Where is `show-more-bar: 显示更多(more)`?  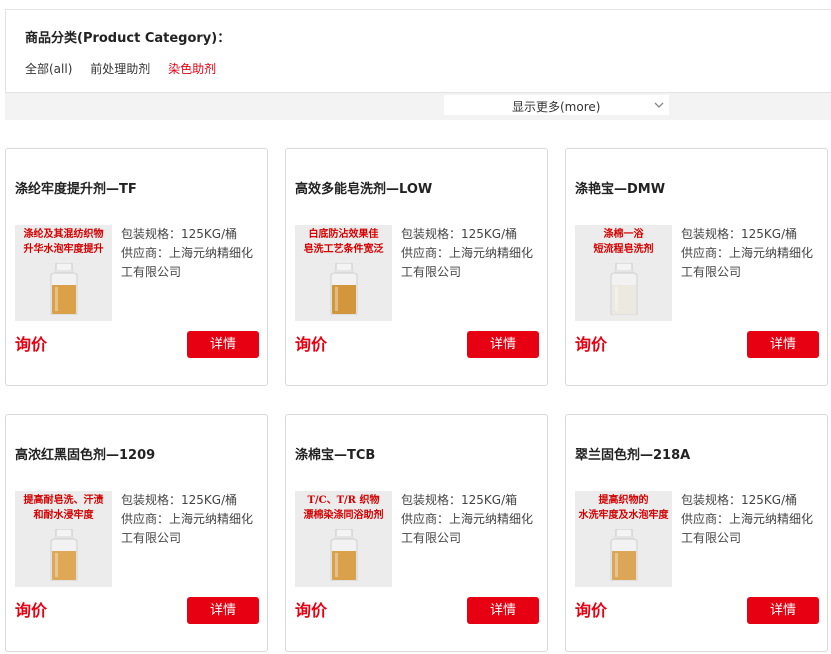 show-more-bar: 显示更多(more) is located at coordinates (418, 106).